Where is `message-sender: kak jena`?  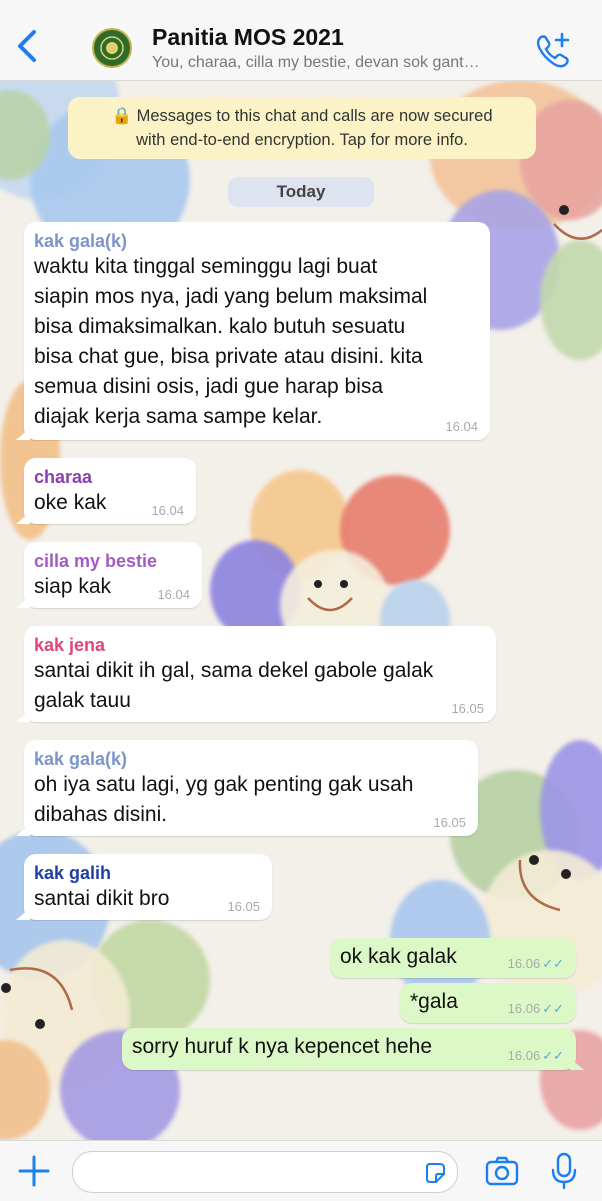
message-sender: kak jena is located at coordinates (70, 645).